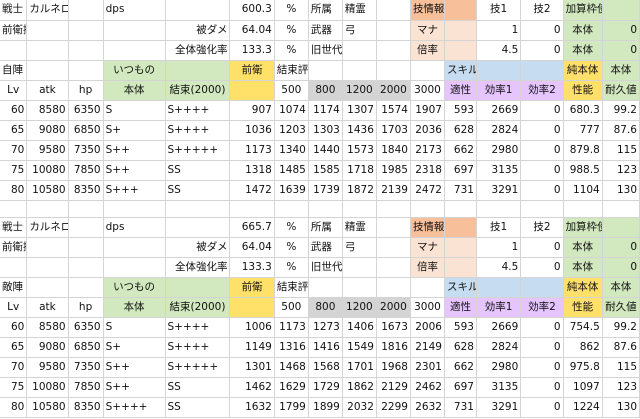 Image resolution: width=640 pixels, height=419 pixels. I want to click on cell: 115, so click(621, 150).